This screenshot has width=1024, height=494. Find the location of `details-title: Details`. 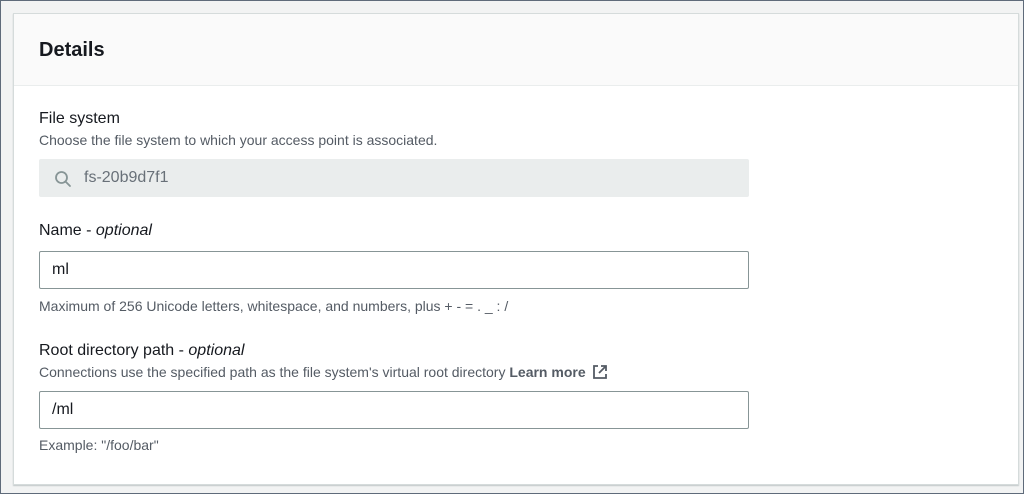

details-title: Details is located at coordinates (72, 50).